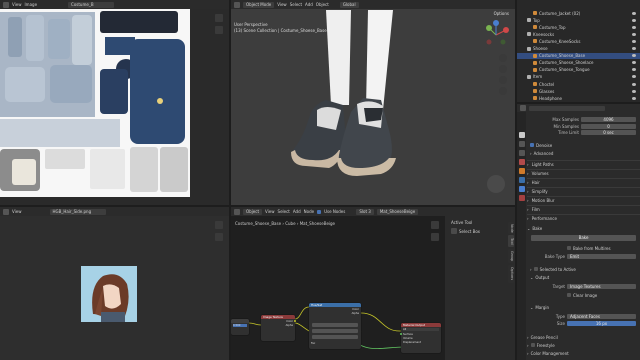 This screenshot has height=360, width=640. What do you see at coordinates (17, 4) in the screenshot?
I see `uv-view-menu: View` at bounding box center [17, 4].